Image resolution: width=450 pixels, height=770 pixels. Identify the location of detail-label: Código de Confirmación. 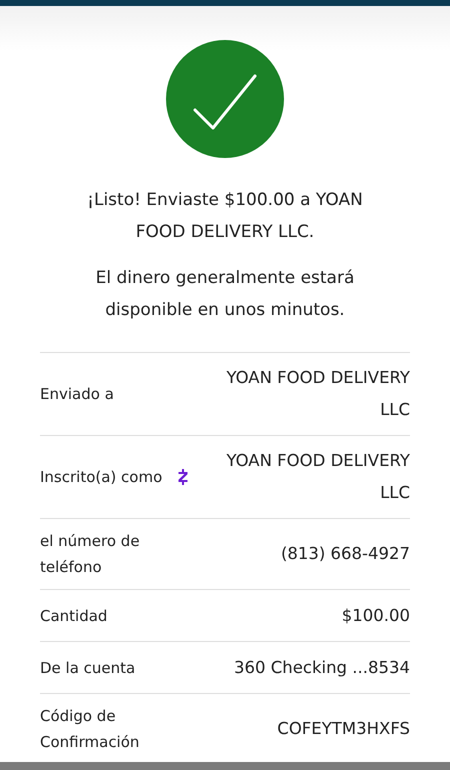
(90, 729).